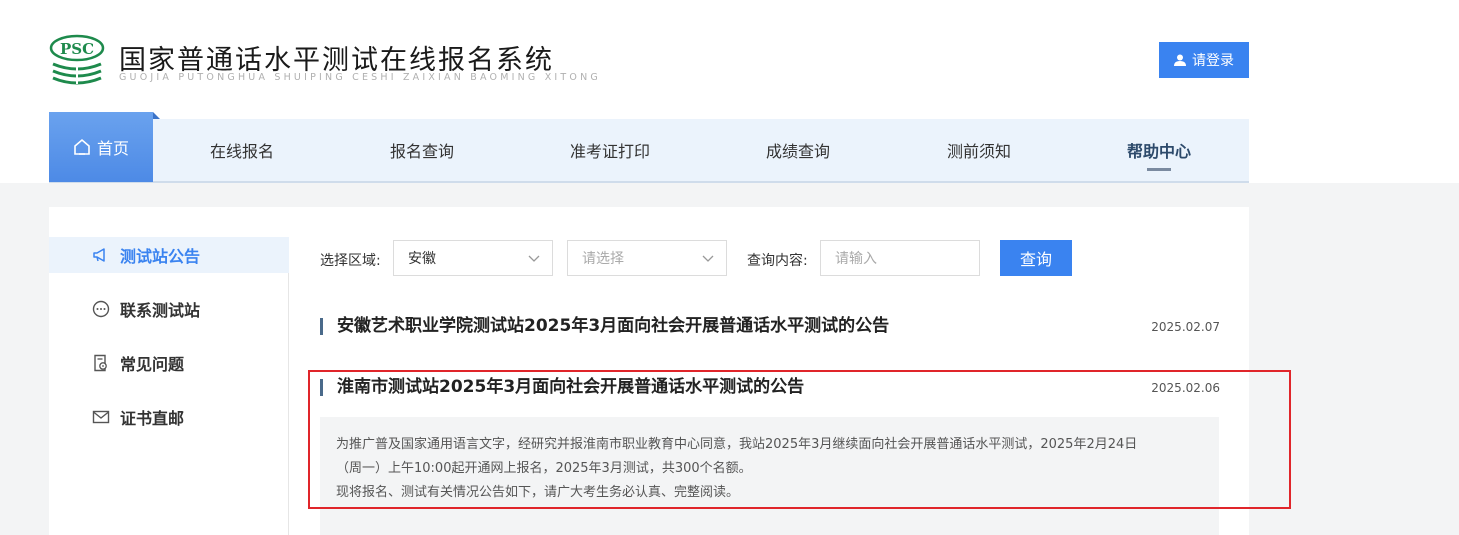  I want to click on active-tab-indicator, so click(1159, 169).